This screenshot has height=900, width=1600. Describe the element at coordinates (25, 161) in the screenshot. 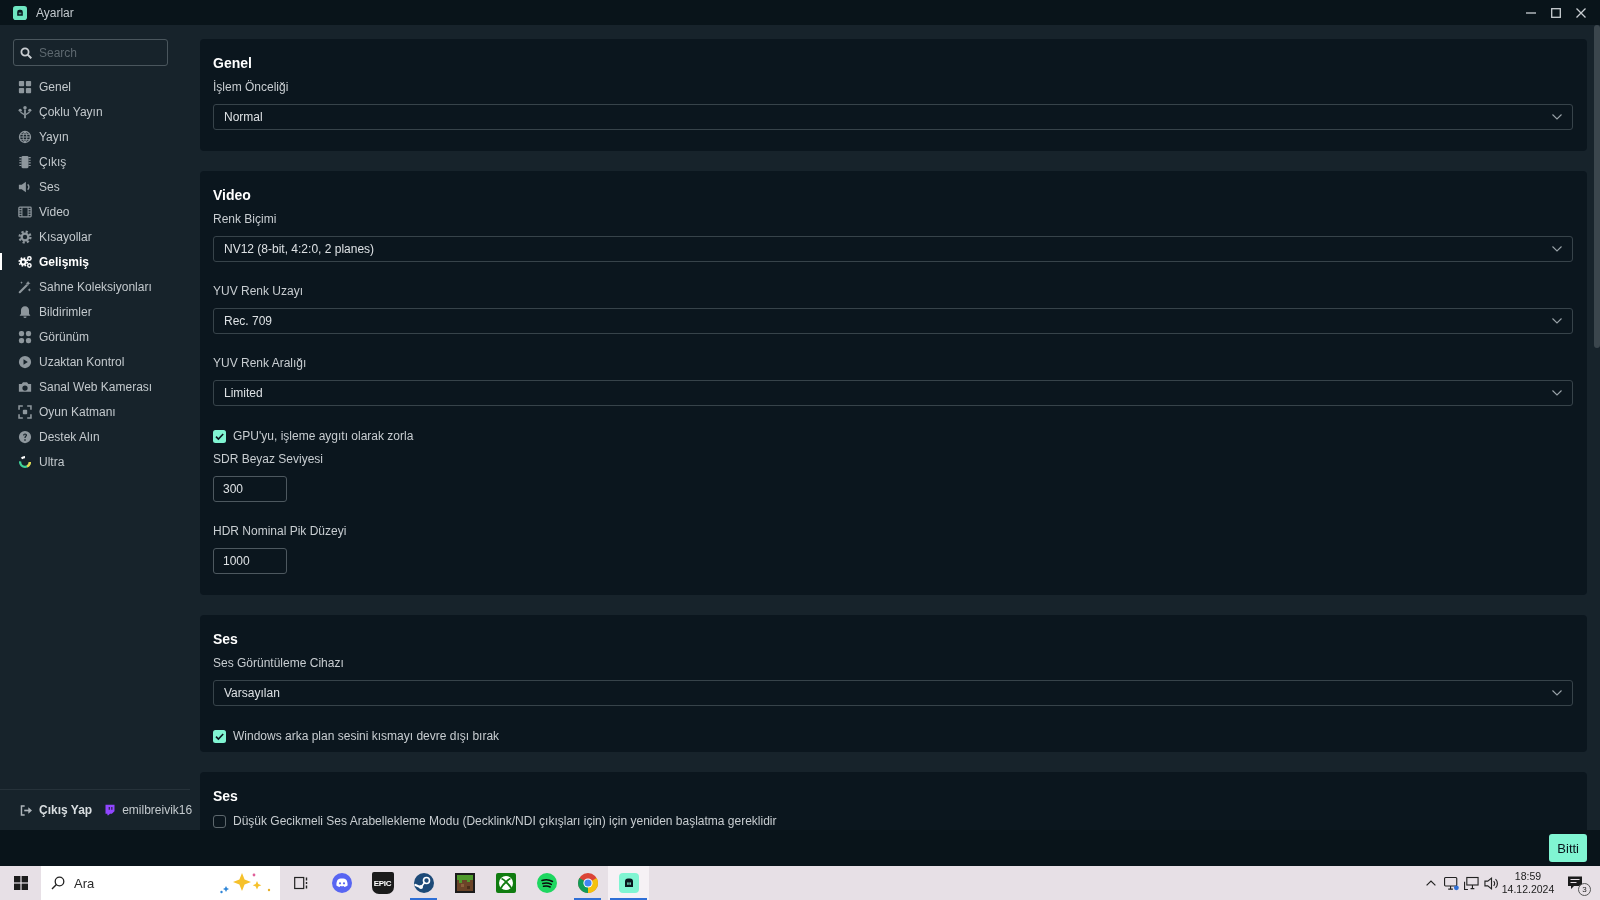

I see `chip-icon` at that location.